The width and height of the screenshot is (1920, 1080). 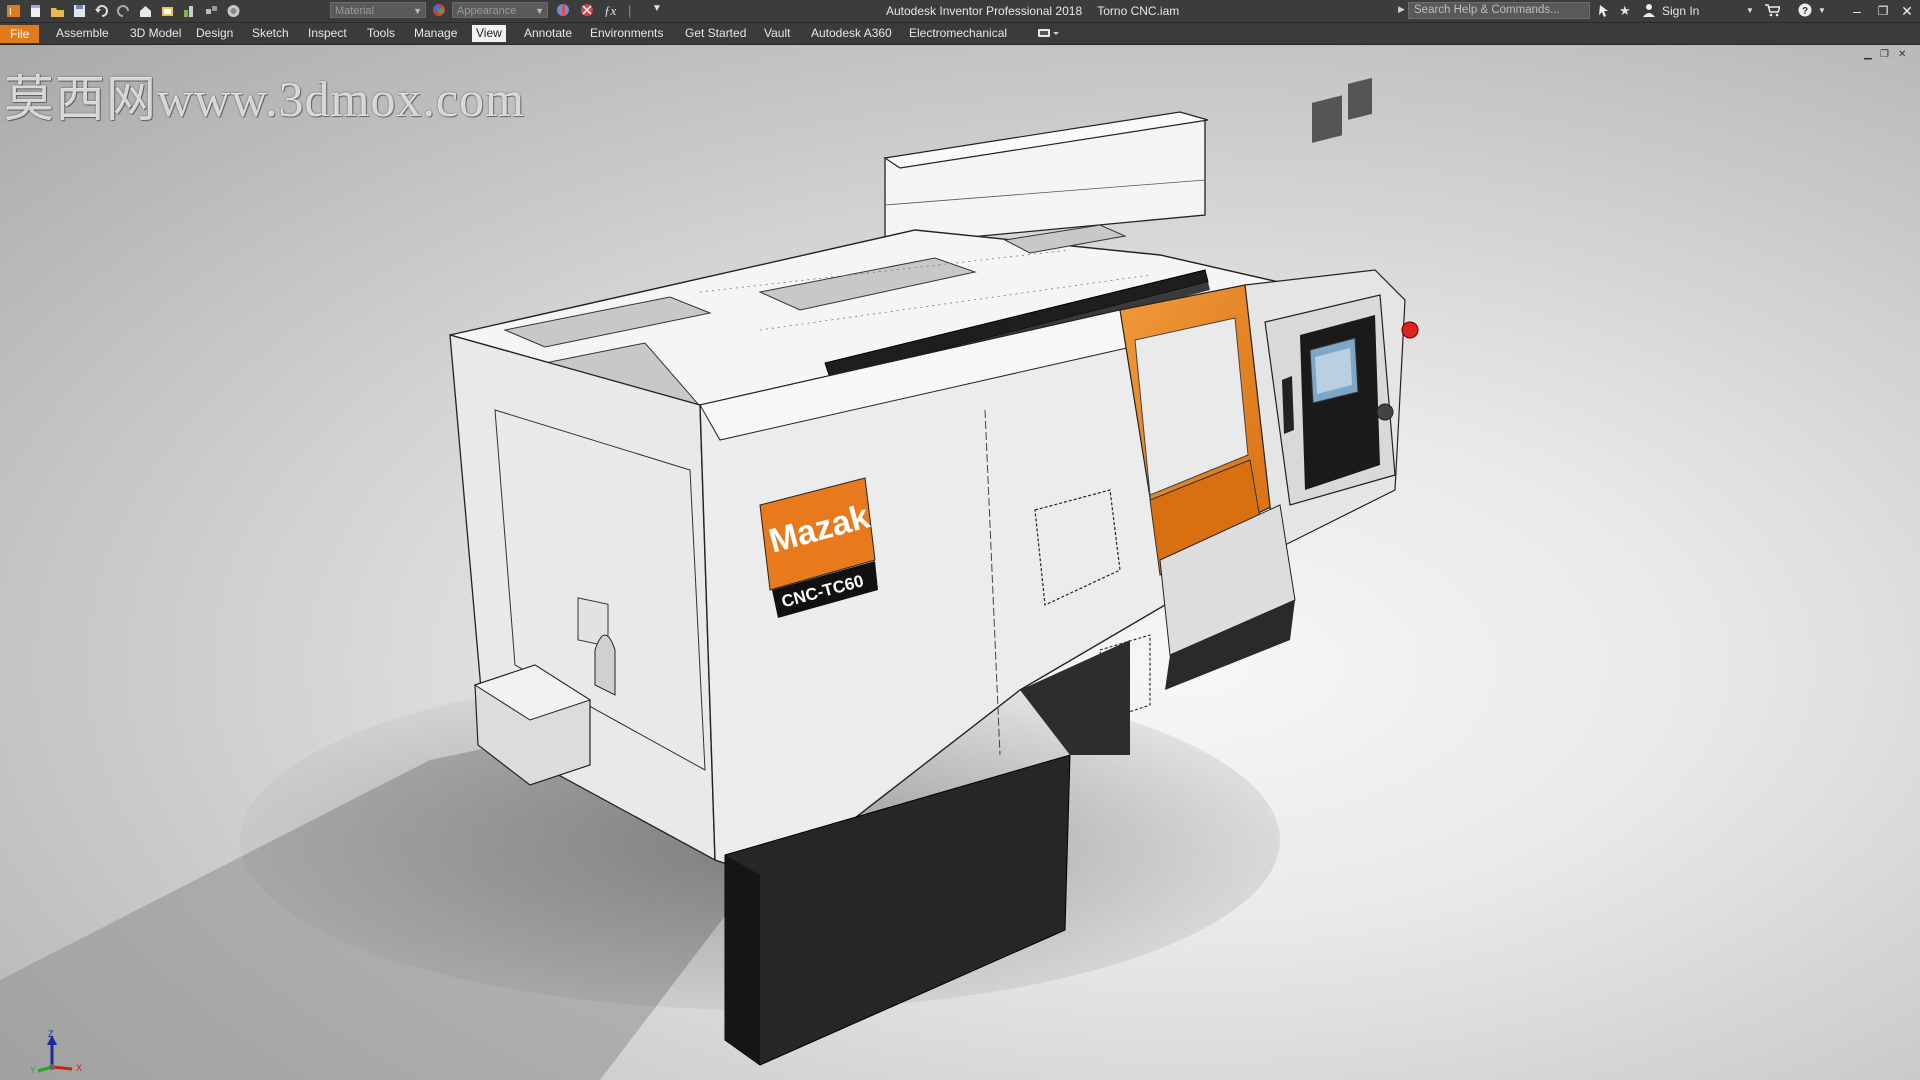 What do you see at coordinates (145, 11) in the screenshot?
I see `home-icon` at bounding box center [145, 11].